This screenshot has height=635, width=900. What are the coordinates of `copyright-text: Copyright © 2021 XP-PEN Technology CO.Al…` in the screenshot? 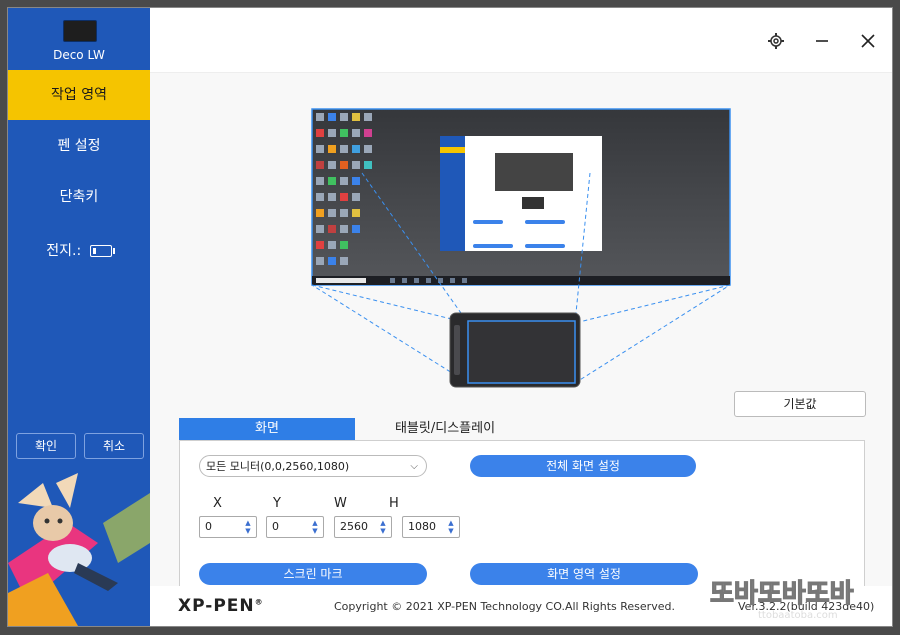 It's located at (504, 606).